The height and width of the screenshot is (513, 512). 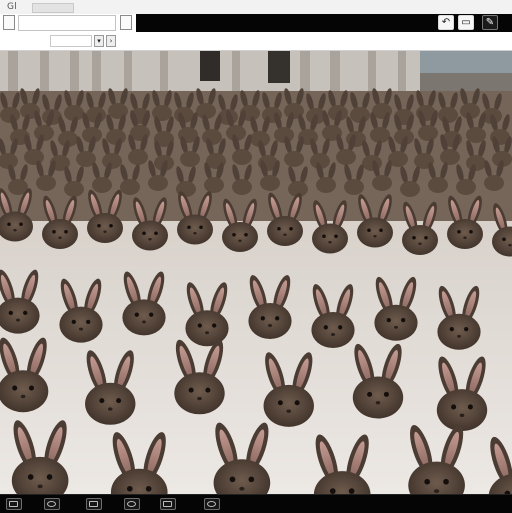 I want to click on back-icon: ↶, so click(x=446, y=22).